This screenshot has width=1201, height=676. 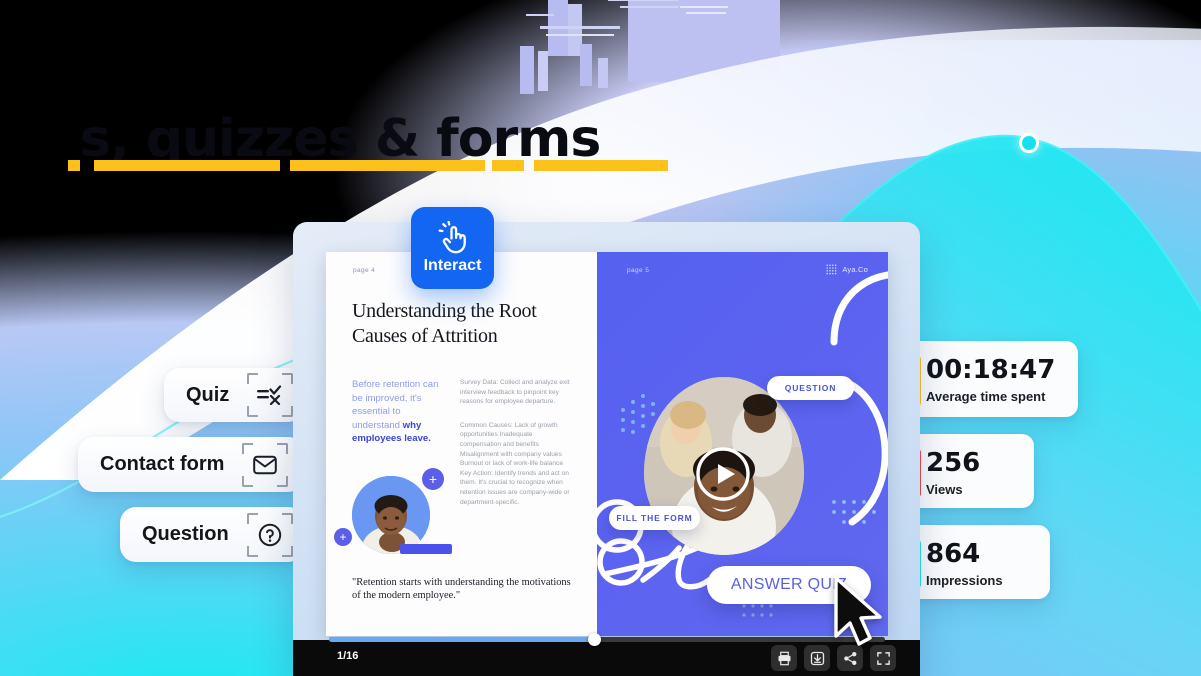 I want to click on print-button, so click(x=784, y=658).